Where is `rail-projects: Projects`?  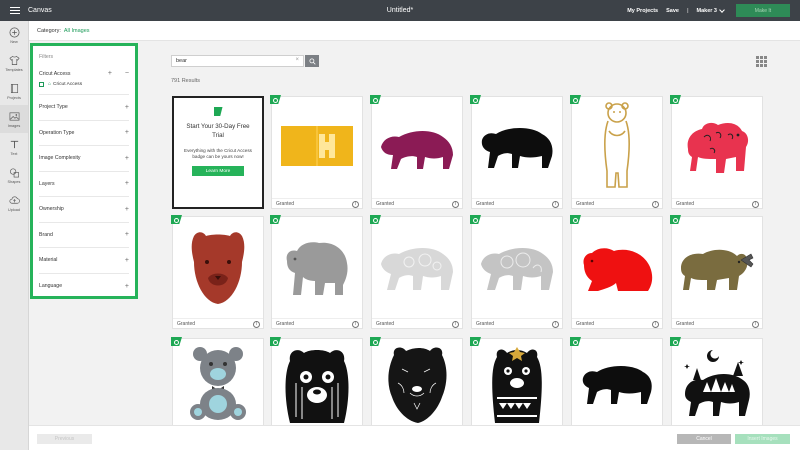
rail-projects: Projects is located at coordinates (14, 91).